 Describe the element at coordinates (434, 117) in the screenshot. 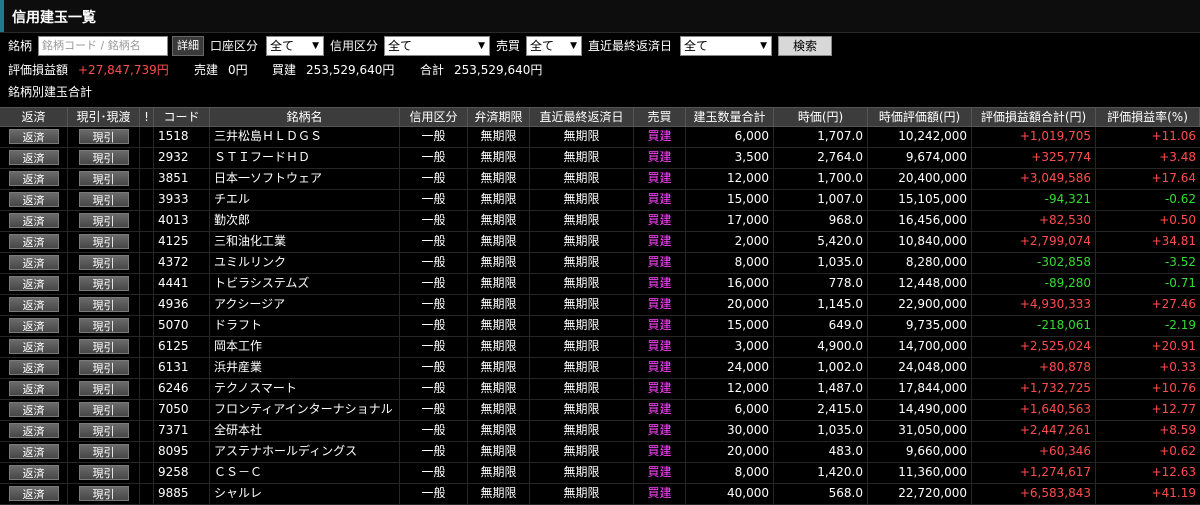

I see `col-kubun: 信用区分` at that location.